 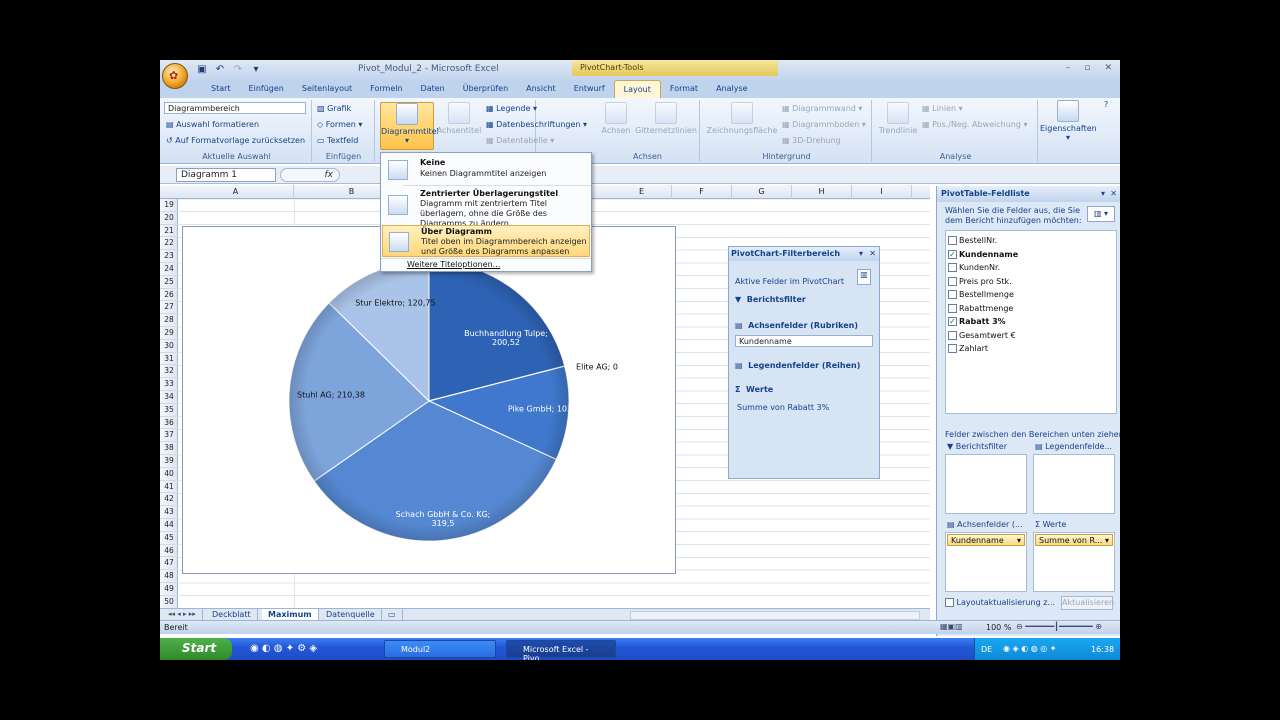 I want to click on tab-einfuegen: Einfügen, so click(x=266, y=89).